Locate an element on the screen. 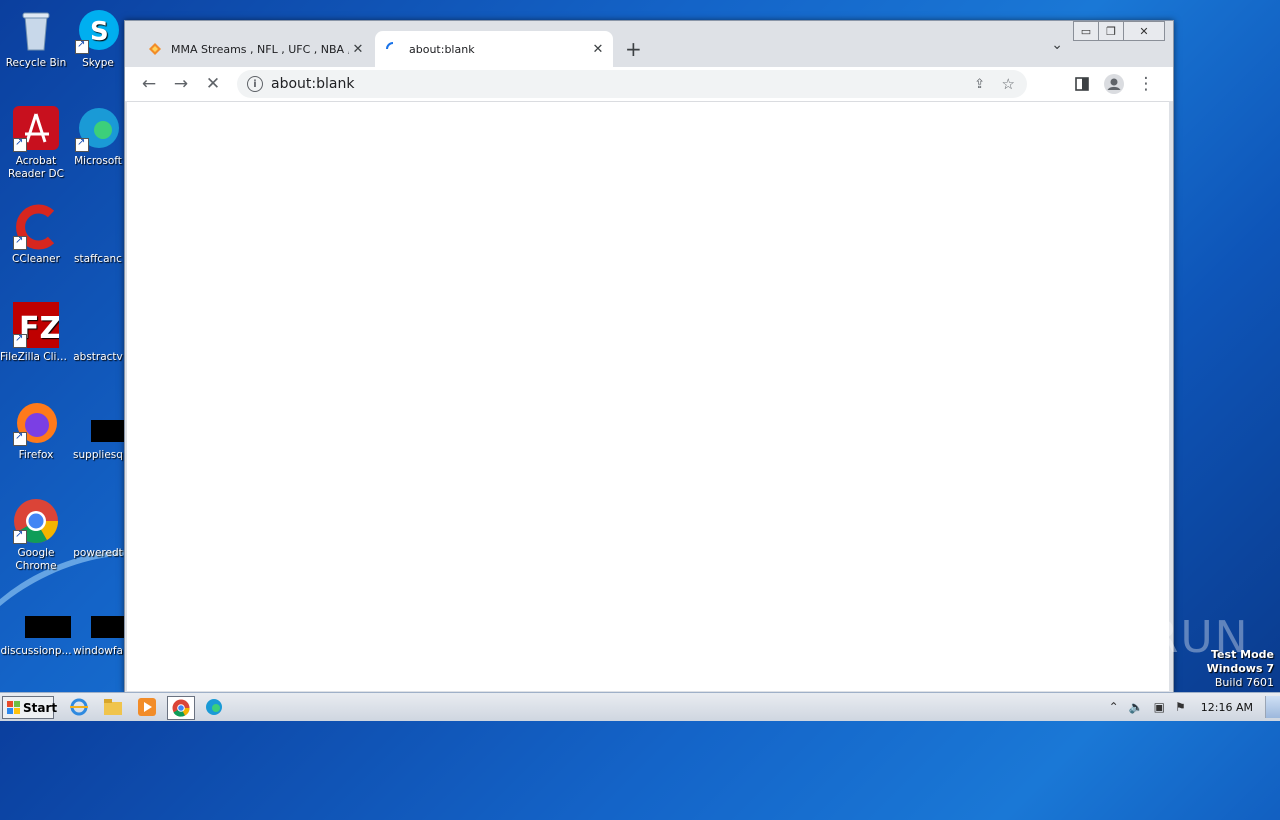  network-icon: ▣ is located at coordinates (1159, 707).